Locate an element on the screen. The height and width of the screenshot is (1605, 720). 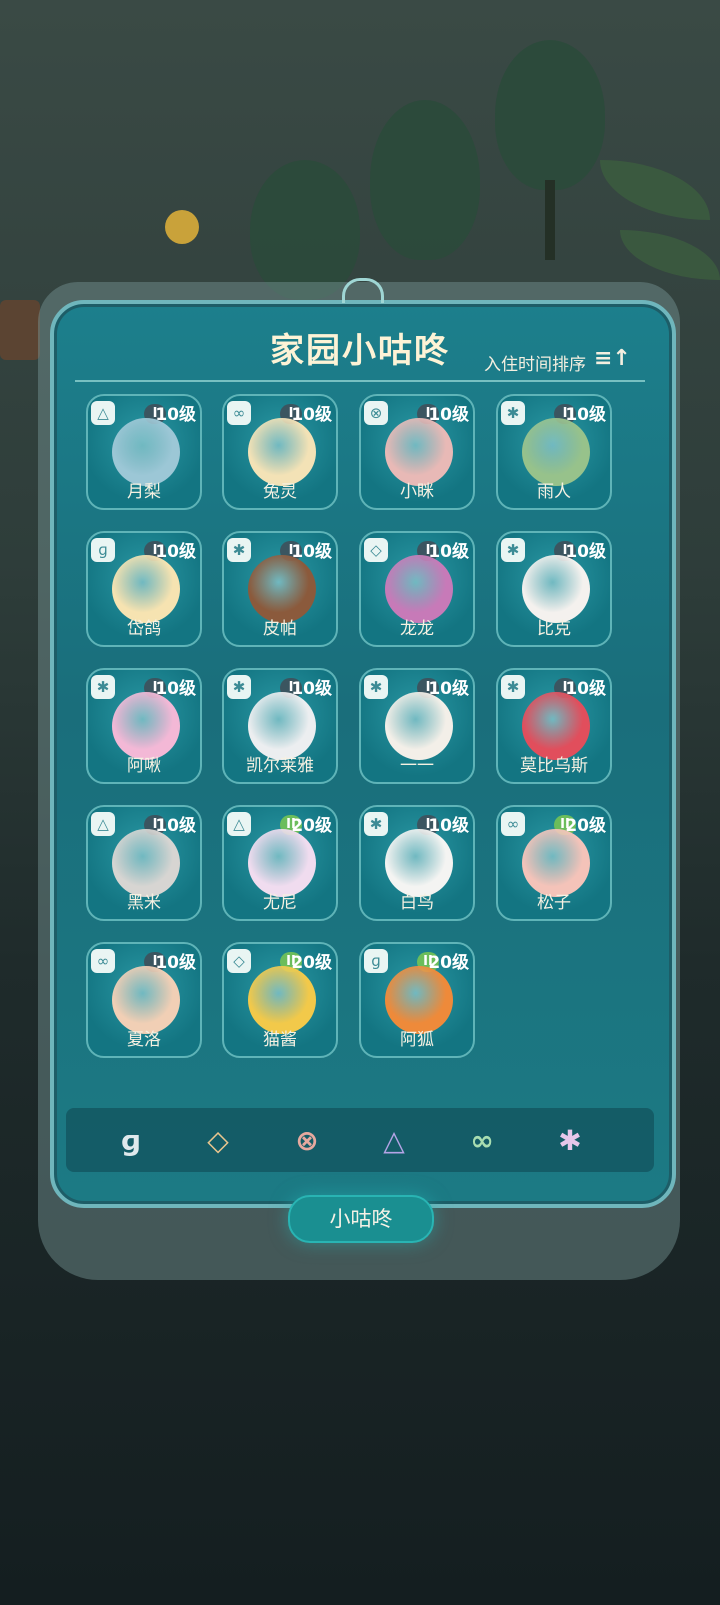
pet-name: 皮帕 is located at coordinates (280, 629).